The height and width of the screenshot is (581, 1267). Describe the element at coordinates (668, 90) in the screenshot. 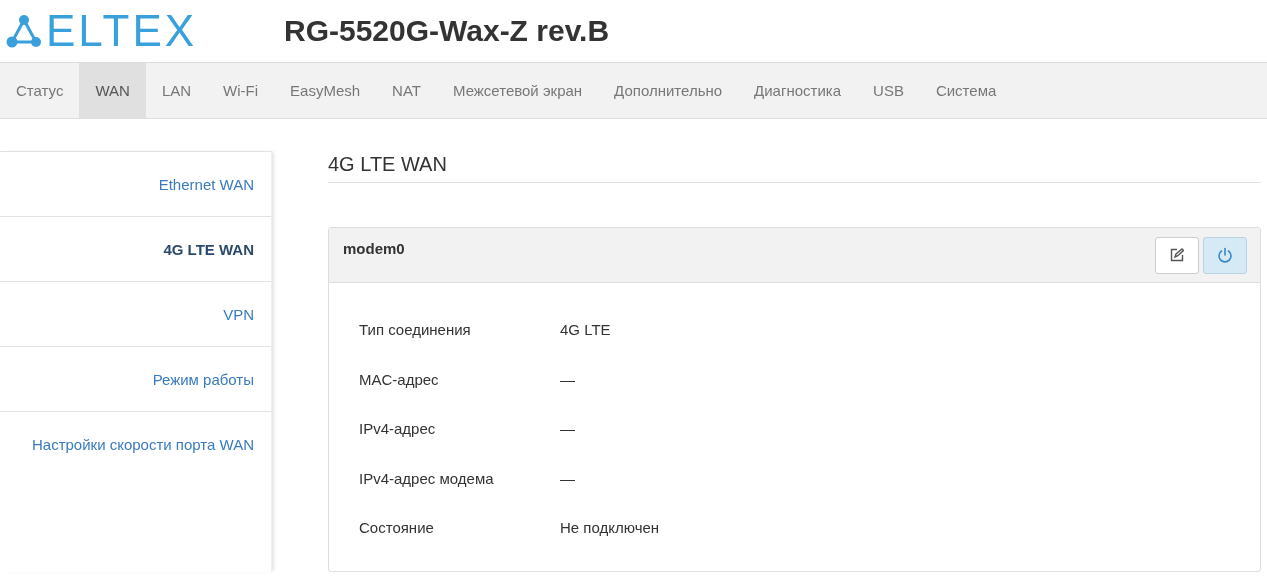

I see `nav-tab: Дополнительно` at that location.